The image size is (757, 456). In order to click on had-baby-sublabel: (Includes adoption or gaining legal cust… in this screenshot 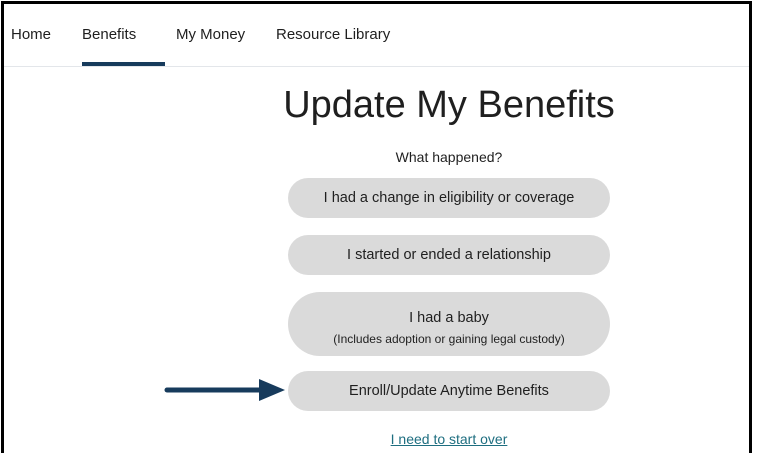, I will do `click(449, 339)`.